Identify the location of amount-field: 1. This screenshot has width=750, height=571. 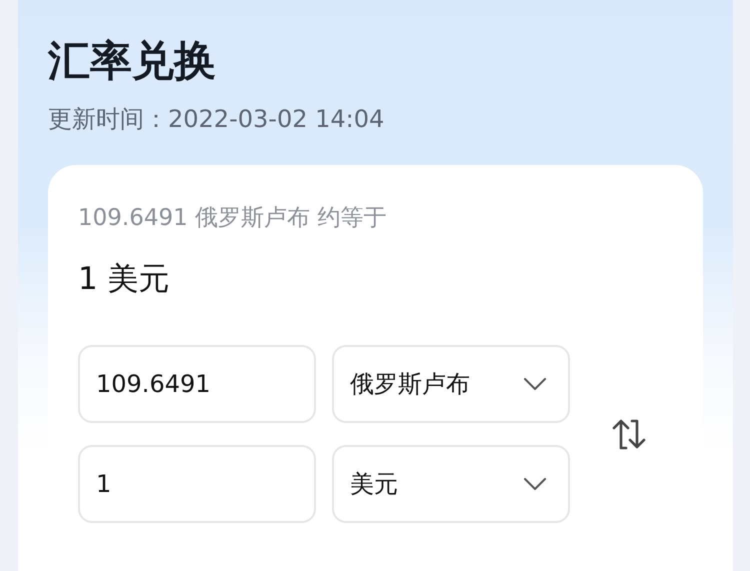
(197, 484).